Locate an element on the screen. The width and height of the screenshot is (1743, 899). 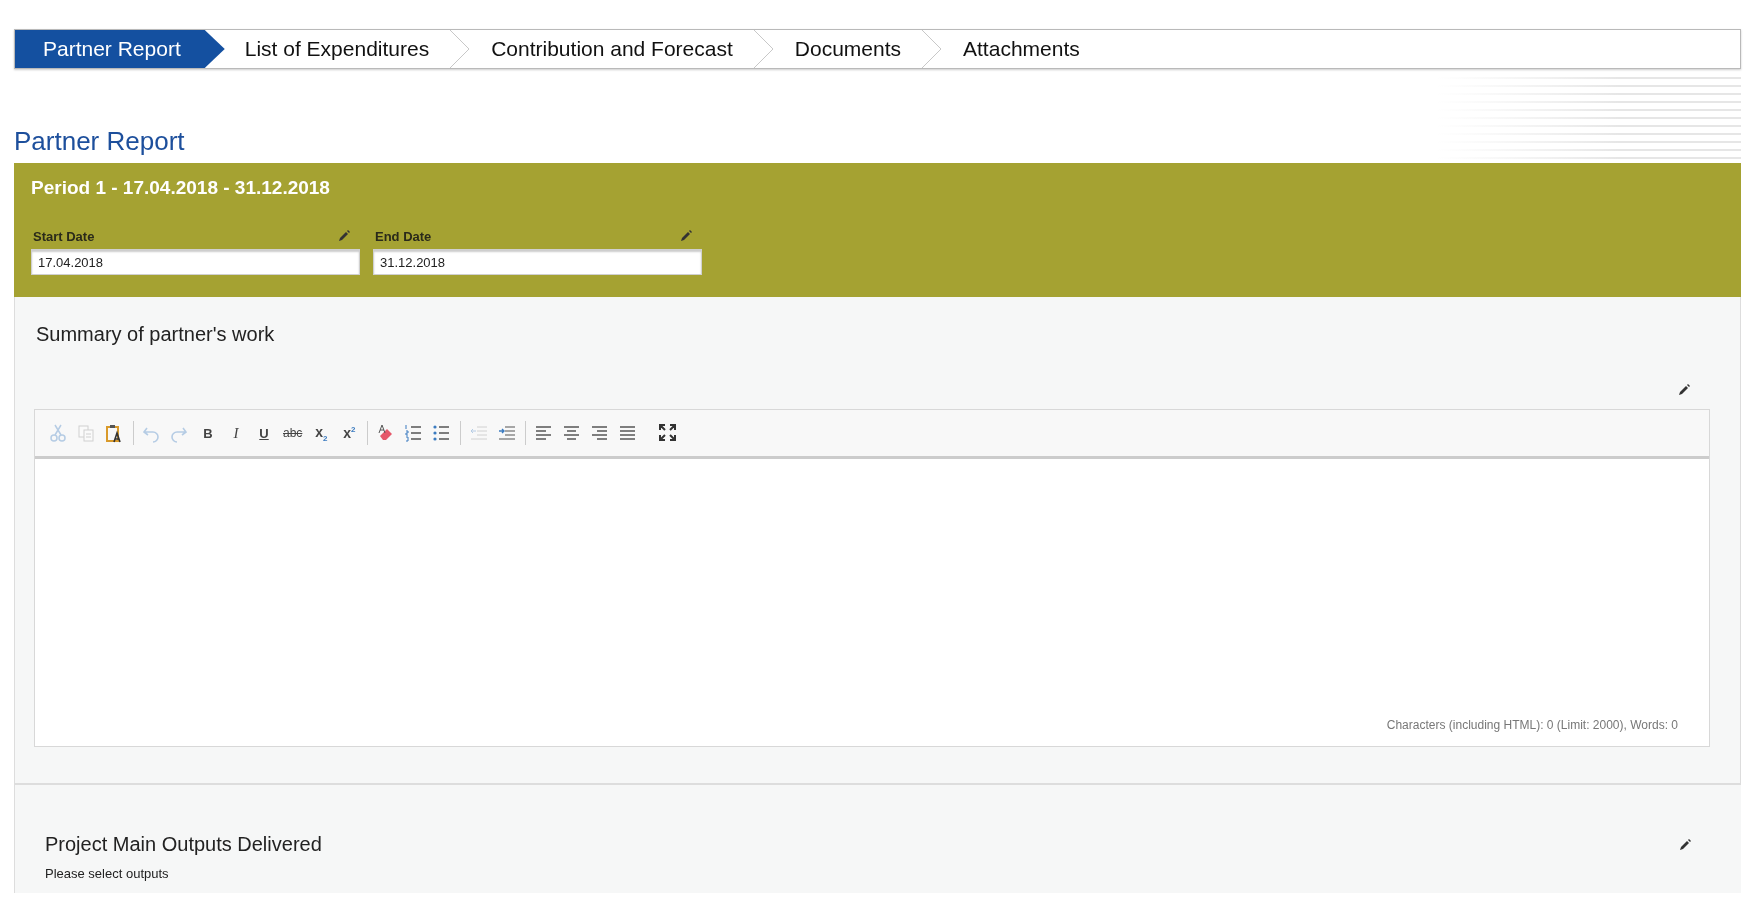
field-label: End Date is located at coordinates (403, 236).